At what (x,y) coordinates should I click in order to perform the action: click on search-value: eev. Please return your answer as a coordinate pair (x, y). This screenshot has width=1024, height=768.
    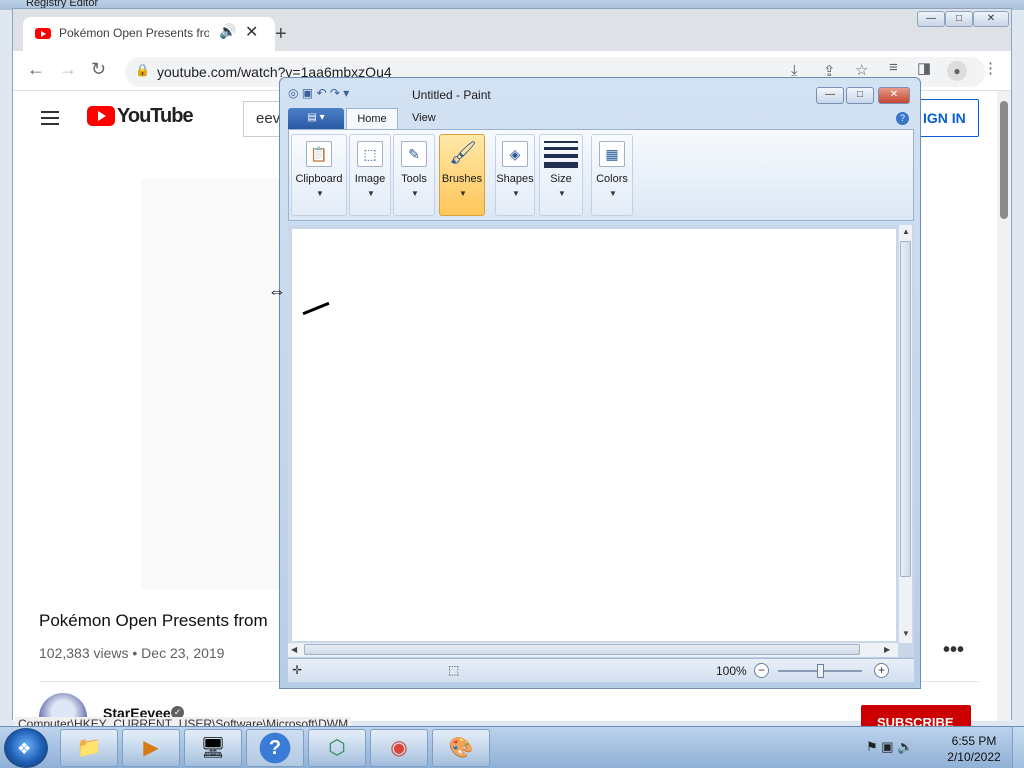
    Looking at the image, I should click on (268, 118).